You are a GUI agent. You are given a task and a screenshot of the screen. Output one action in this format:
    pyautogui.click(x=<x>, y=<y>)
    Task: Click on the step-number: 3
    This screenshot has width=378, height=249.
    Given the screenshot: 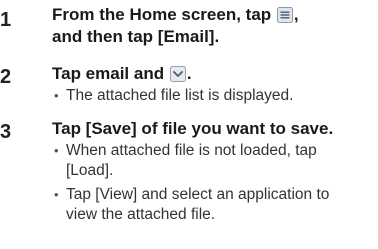 What is the action you would take?
    pyautogui.click(x=6, y=132)
    